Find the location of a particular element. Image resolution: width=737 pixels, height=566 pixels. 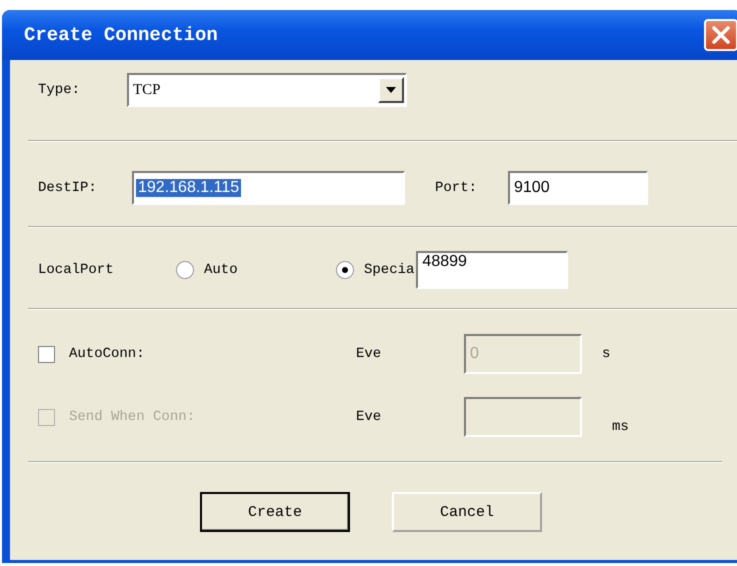

checkbox-label: Send When Conn: is located at coordinates (132, 417).